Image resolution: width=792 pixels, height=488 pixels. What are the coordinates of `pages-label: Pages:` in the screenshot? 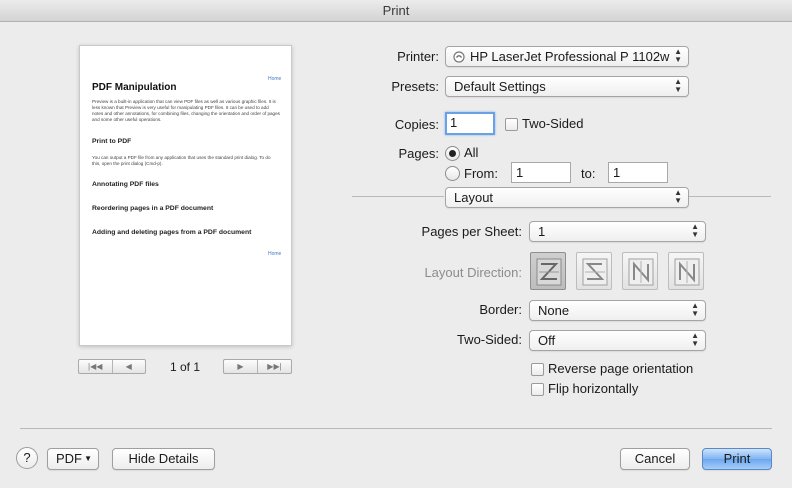 It's located at (418, 153).